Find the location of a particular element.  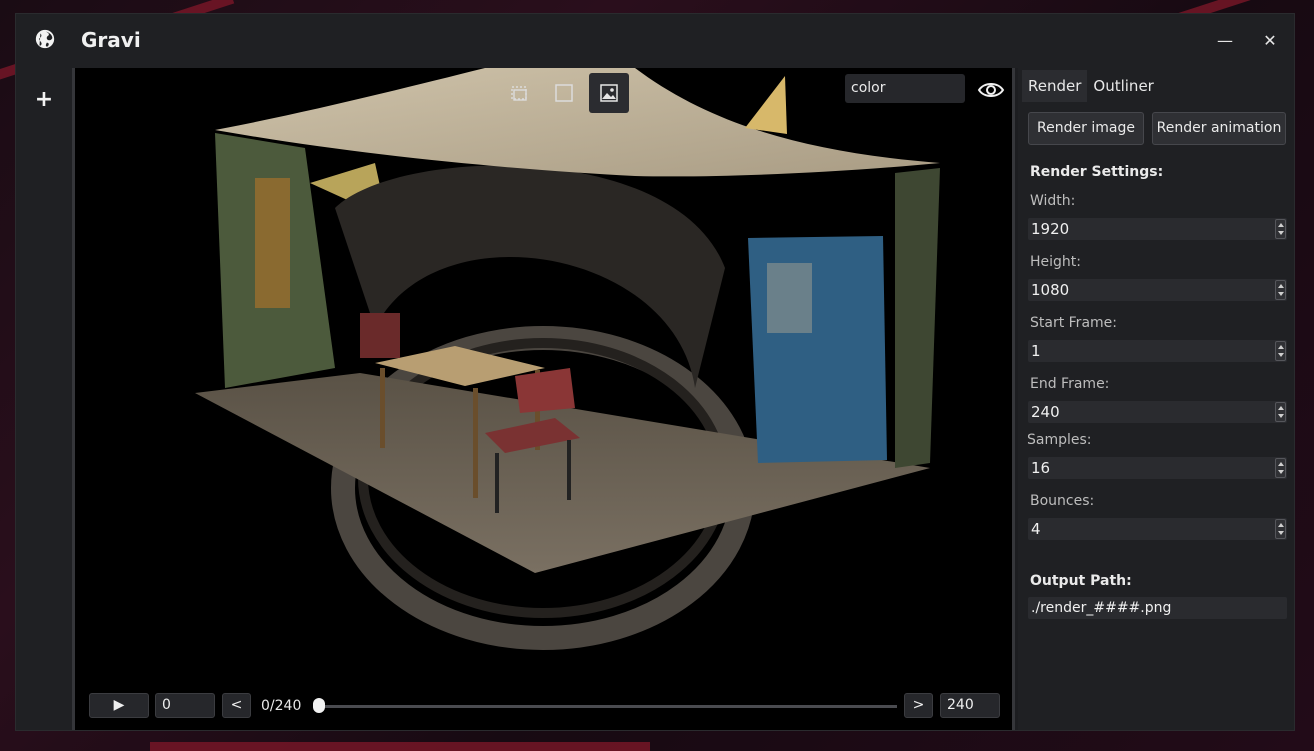

left-toolbar: + is located at coordinates (44, 399).